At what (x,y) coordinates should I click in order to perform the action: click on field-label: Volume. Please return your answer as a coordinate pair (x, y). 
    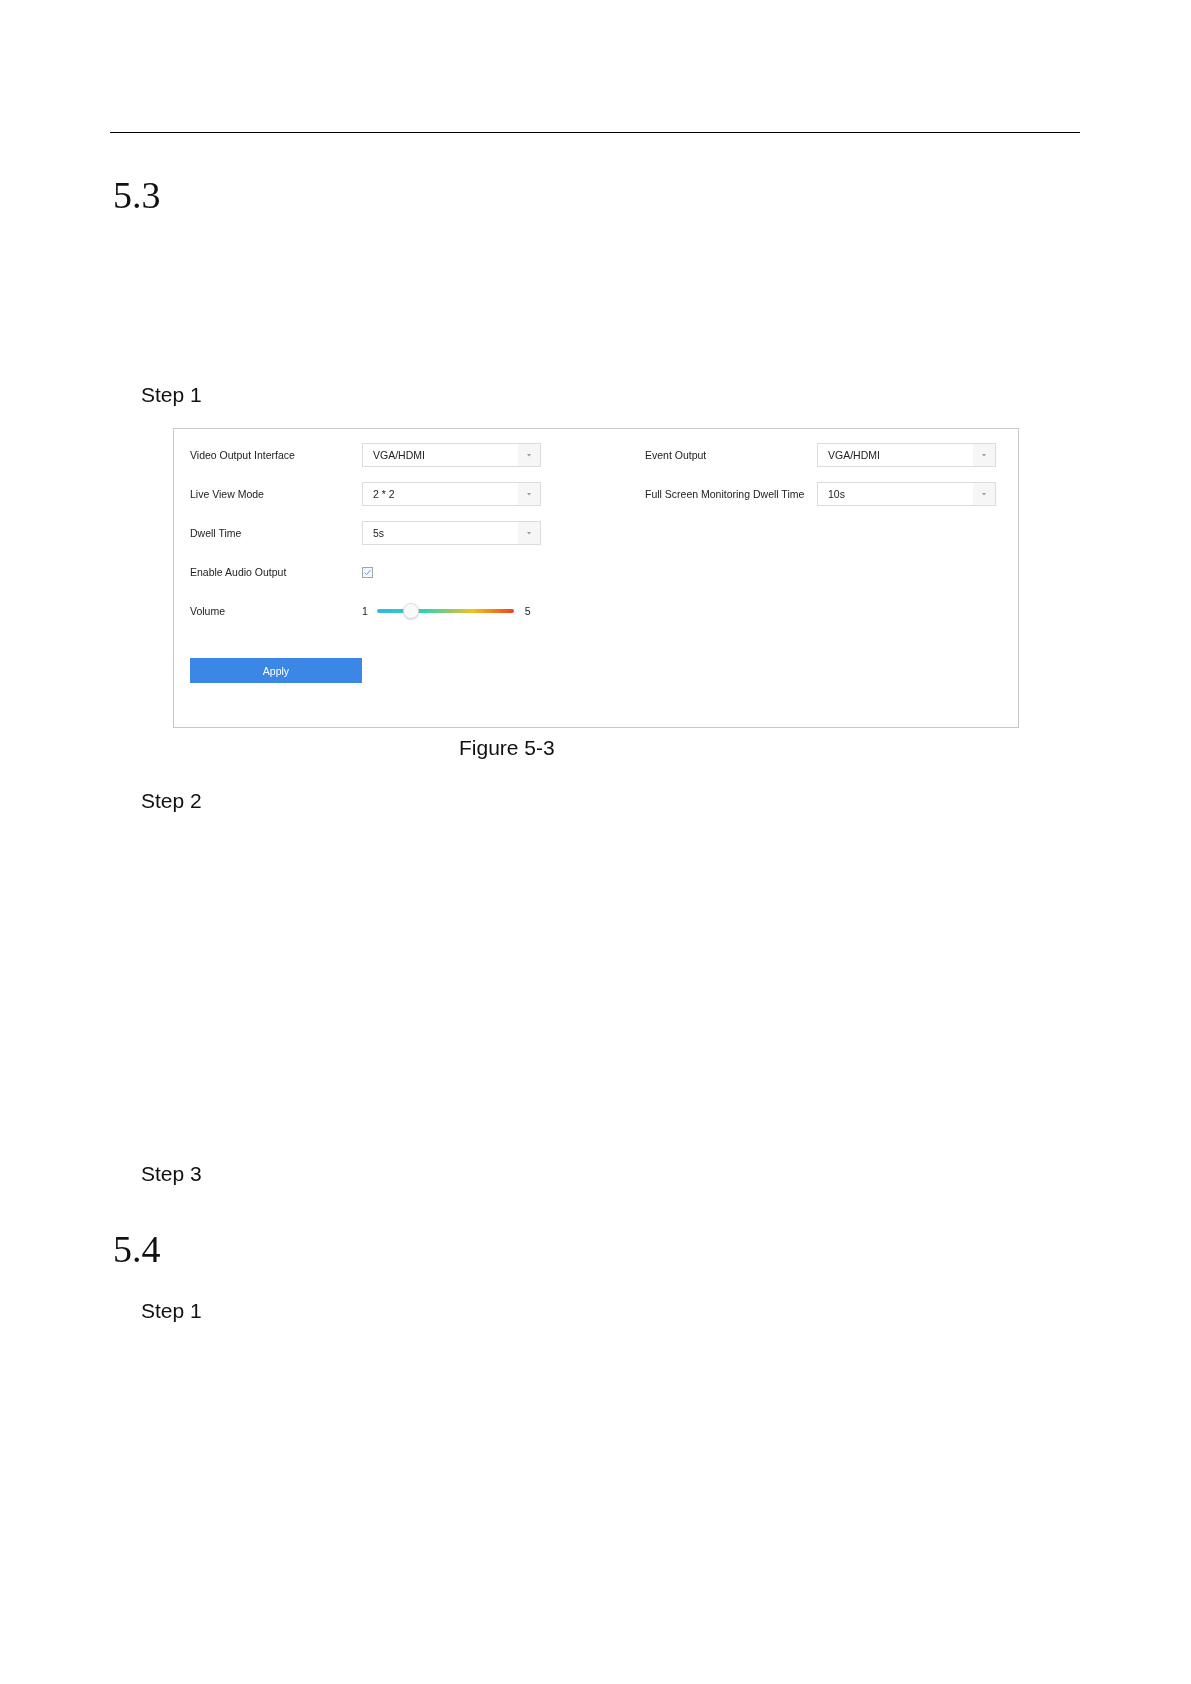
    Looking at the image, I should click on (208, 611).